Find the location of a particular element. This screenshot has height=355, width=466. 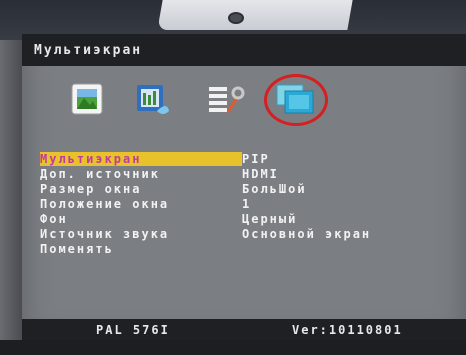

menu-label: Размер окна is located at coordinates (91, 189).